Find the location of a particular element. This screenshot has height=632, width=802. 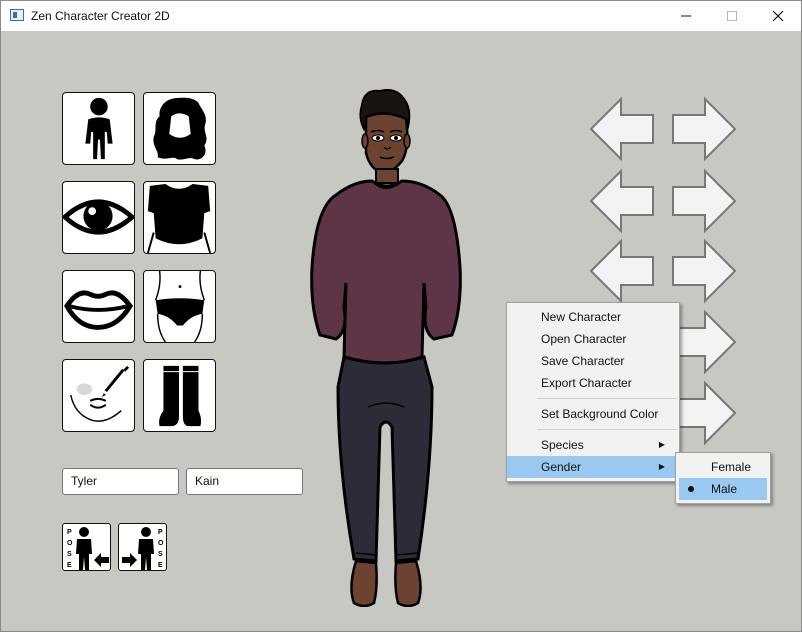

pose-previous-icon: P O S E is located at coordinates (88, 548).